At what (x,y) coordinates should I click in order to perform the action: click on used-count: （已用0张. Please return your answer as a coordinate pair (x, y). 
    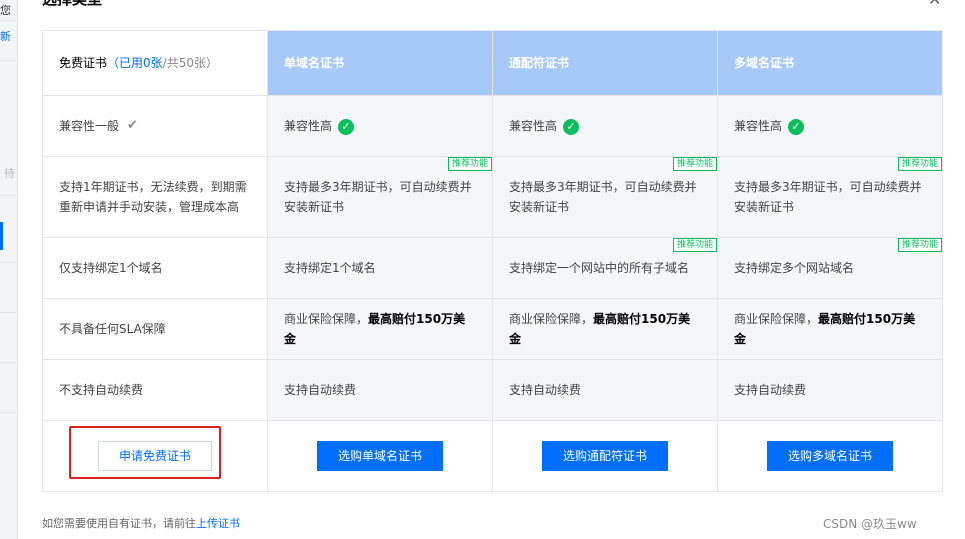
    Looking at the image, I should click on (135, 63).